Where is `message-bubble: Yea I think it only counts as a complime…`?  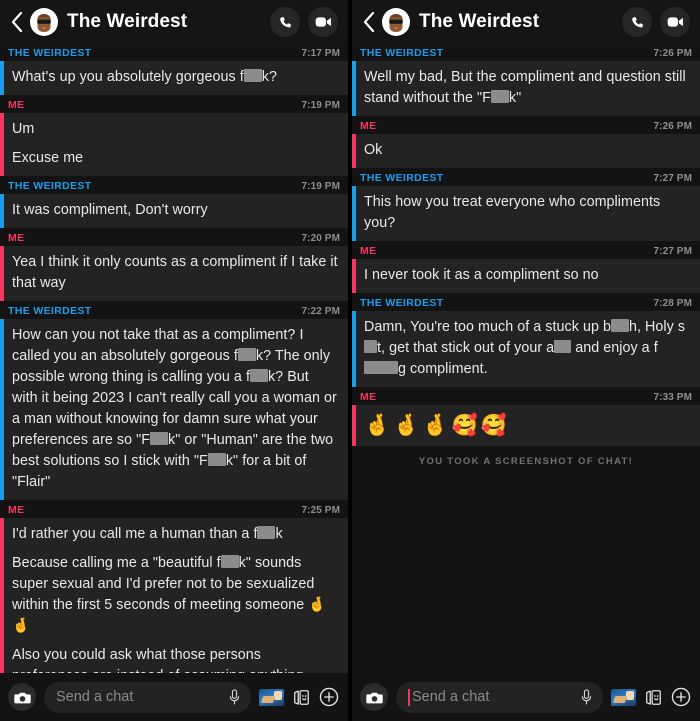 message-bubble: Yea I think it only counts as a complime… is located at coordinates (174, 273).